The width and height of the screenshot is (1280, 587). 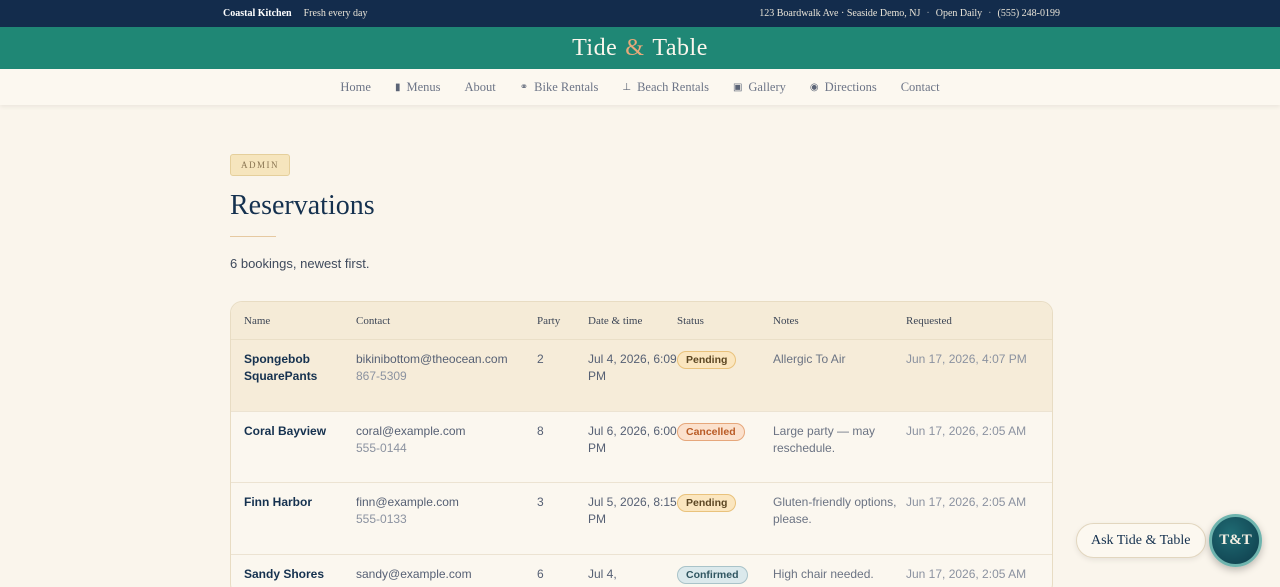 I want to click on cell-party: 3, so click(x=540, y=502).